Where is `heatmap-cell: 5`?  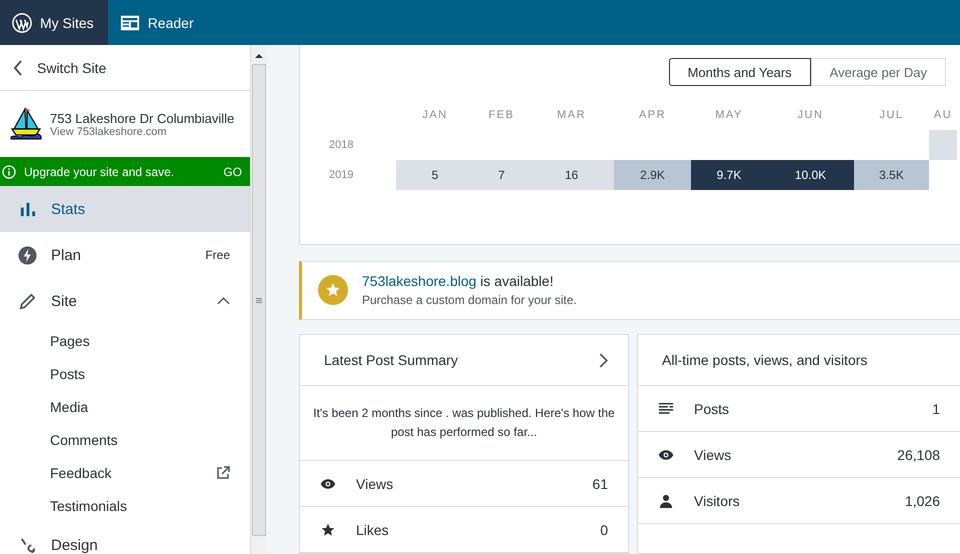
heatmap-cell: 5 is located at coordinates (435, 175).